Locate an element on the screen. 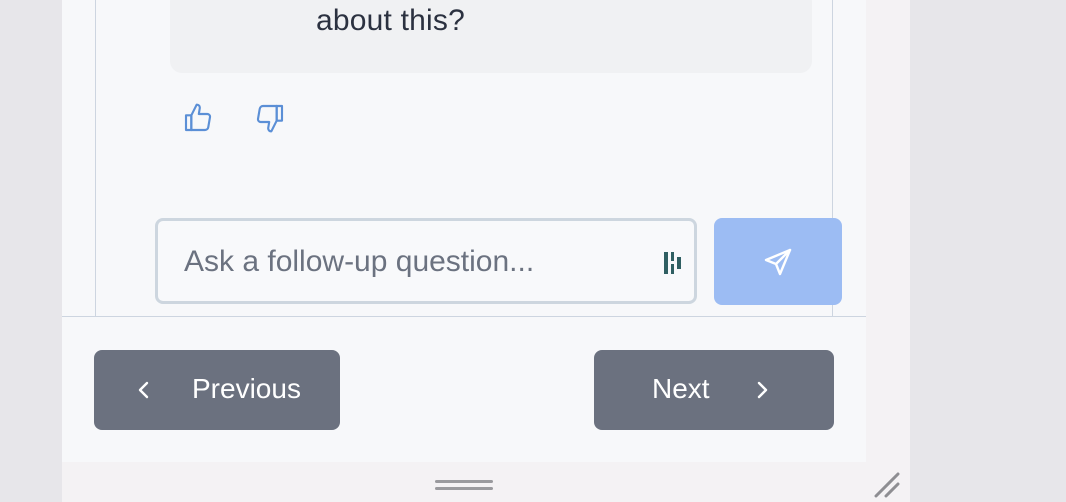 The image size is (1066, 502). thumbs-up-button is located at coordinates (198, 118).